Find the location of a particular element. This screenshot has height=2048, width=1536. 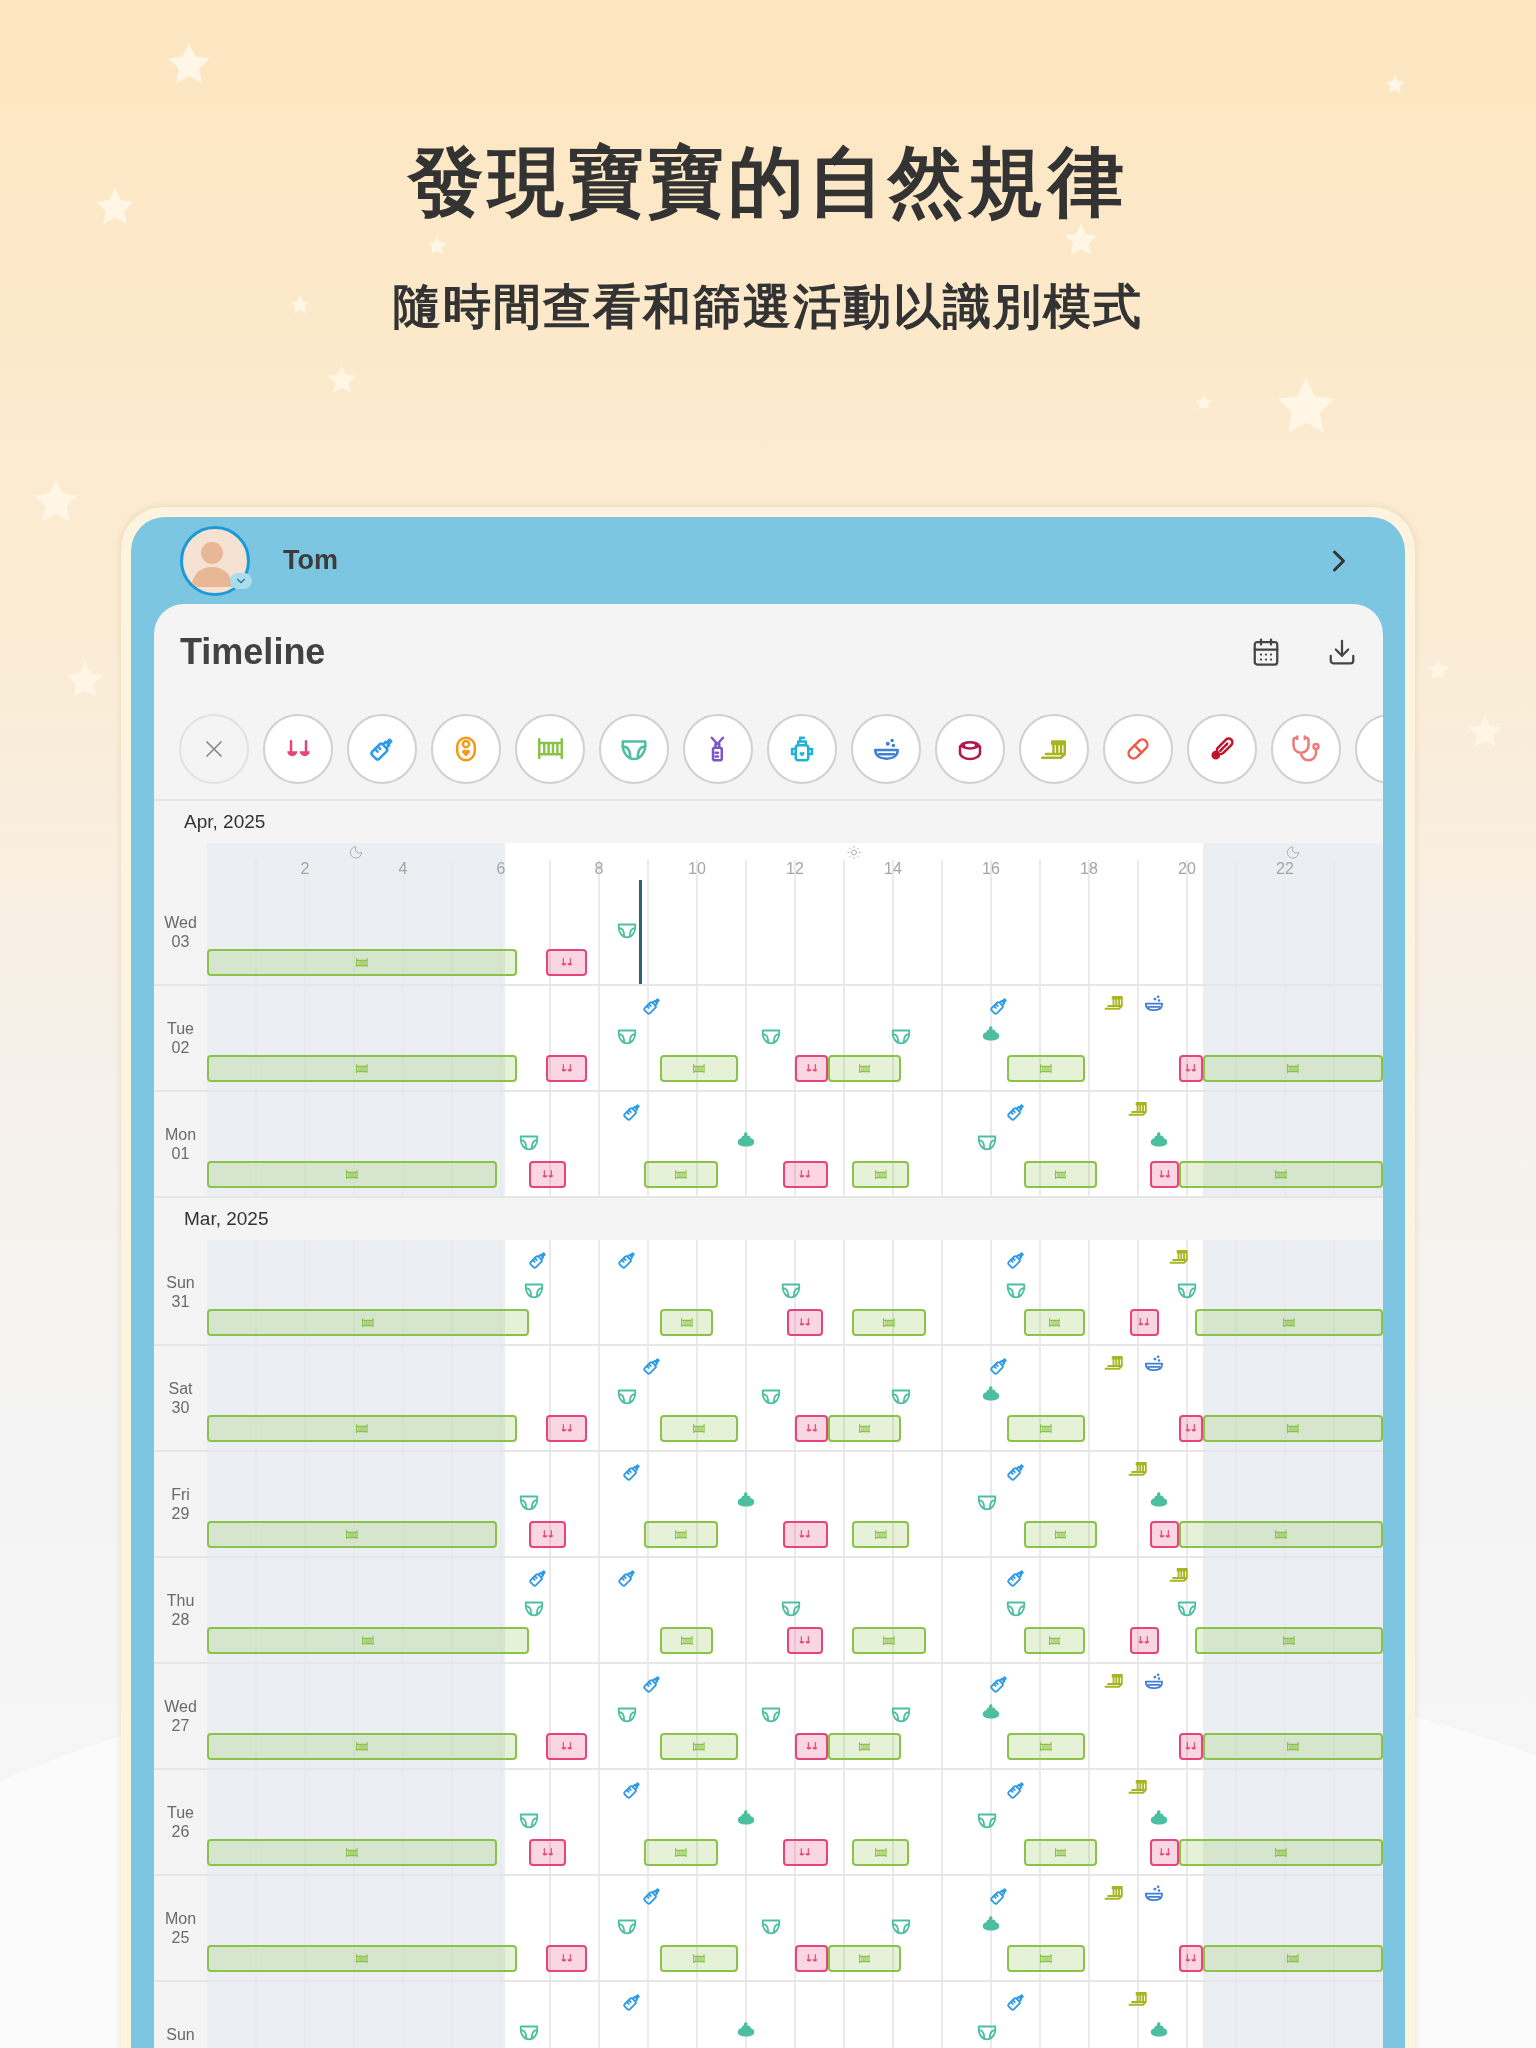

date-label: 29 is located at coordinates (180, 1513).